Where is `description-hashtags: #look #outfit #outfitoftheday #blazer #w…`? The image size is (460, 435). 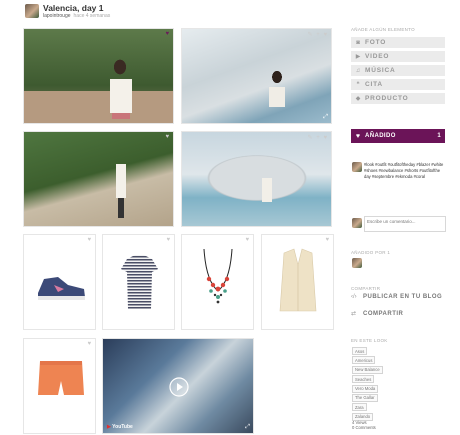
description-hashtags: #look #outfit #outfitoftheday #blazer #w… is located at coordinates (404, 170).